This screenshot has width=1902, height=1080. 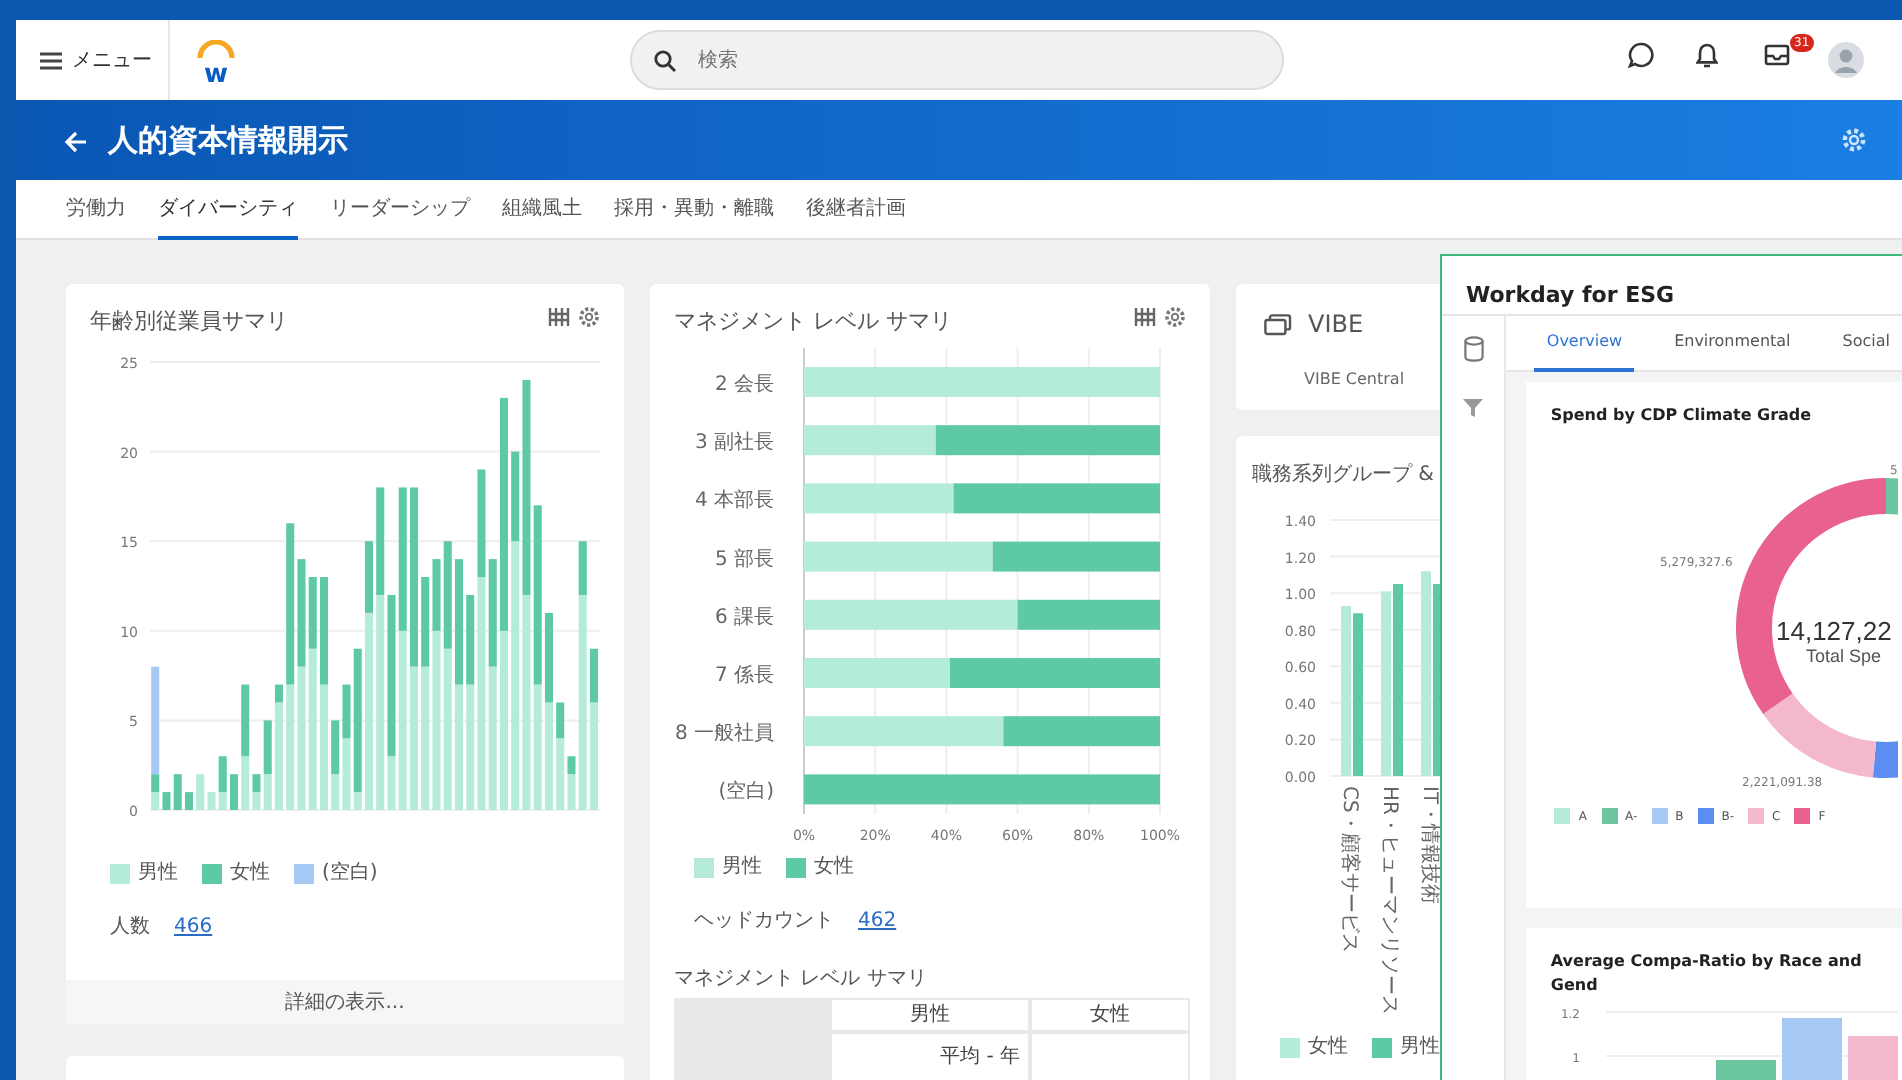 What do you see at coordinates (1110, 1015) in the screenshot?
I see `column-header: 女性` at bounding box center [1110, 1015].